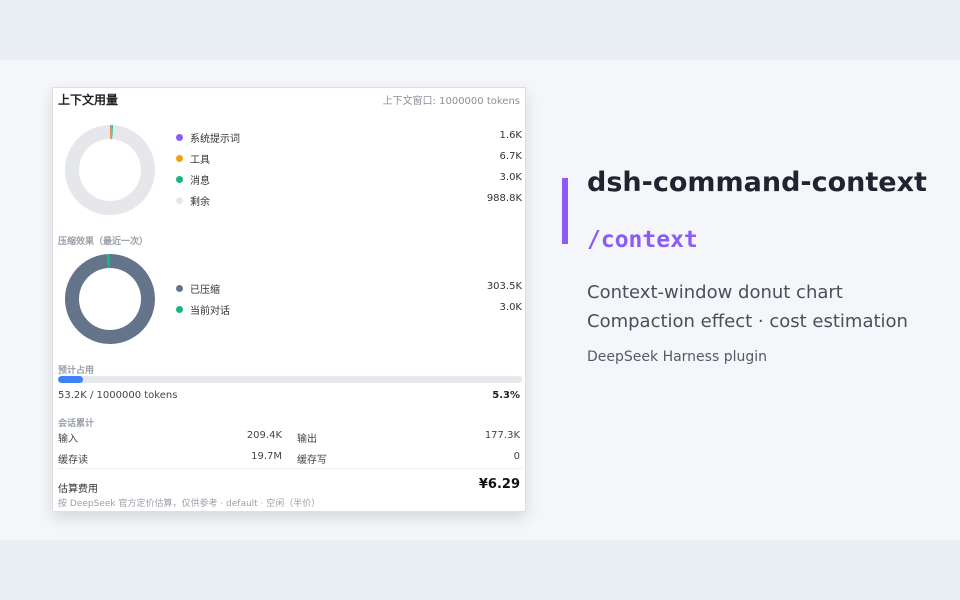 Image resolution: width=960 pixels, height=600 pixels. Describe the element at coordinates (499, 484) in the screenshot. I see `estimated-cost-value: ¥6.29` at that location.